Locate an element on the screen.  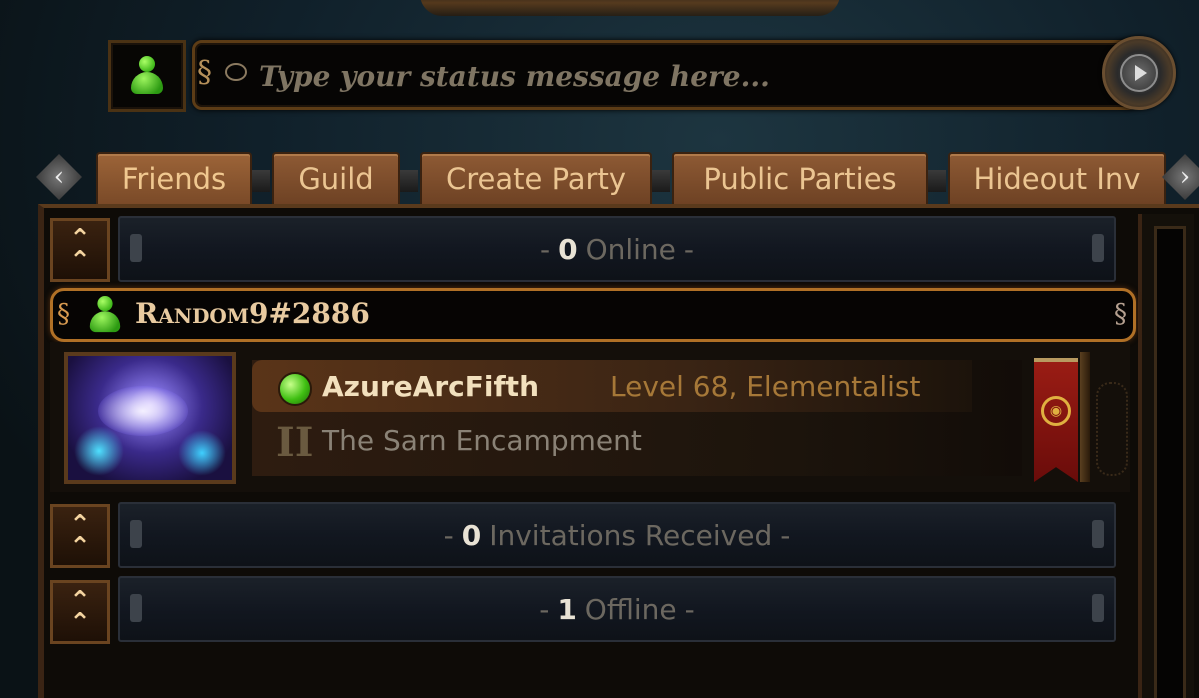
act-icon: II is located at coordinates (295, 442).